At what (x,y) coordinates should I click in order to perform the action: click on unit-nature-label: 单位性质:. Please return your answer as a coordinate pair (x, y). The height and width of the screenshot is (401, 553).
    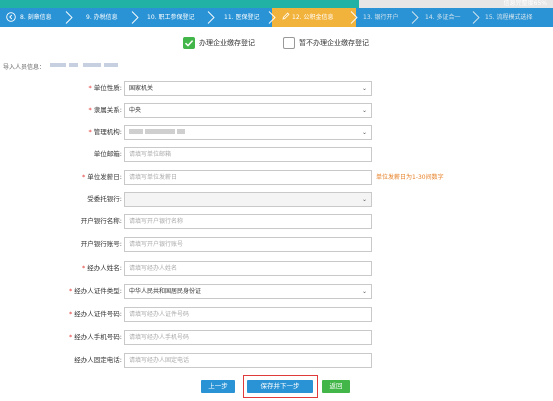
    Looking at the image, I should click on (107, 88).